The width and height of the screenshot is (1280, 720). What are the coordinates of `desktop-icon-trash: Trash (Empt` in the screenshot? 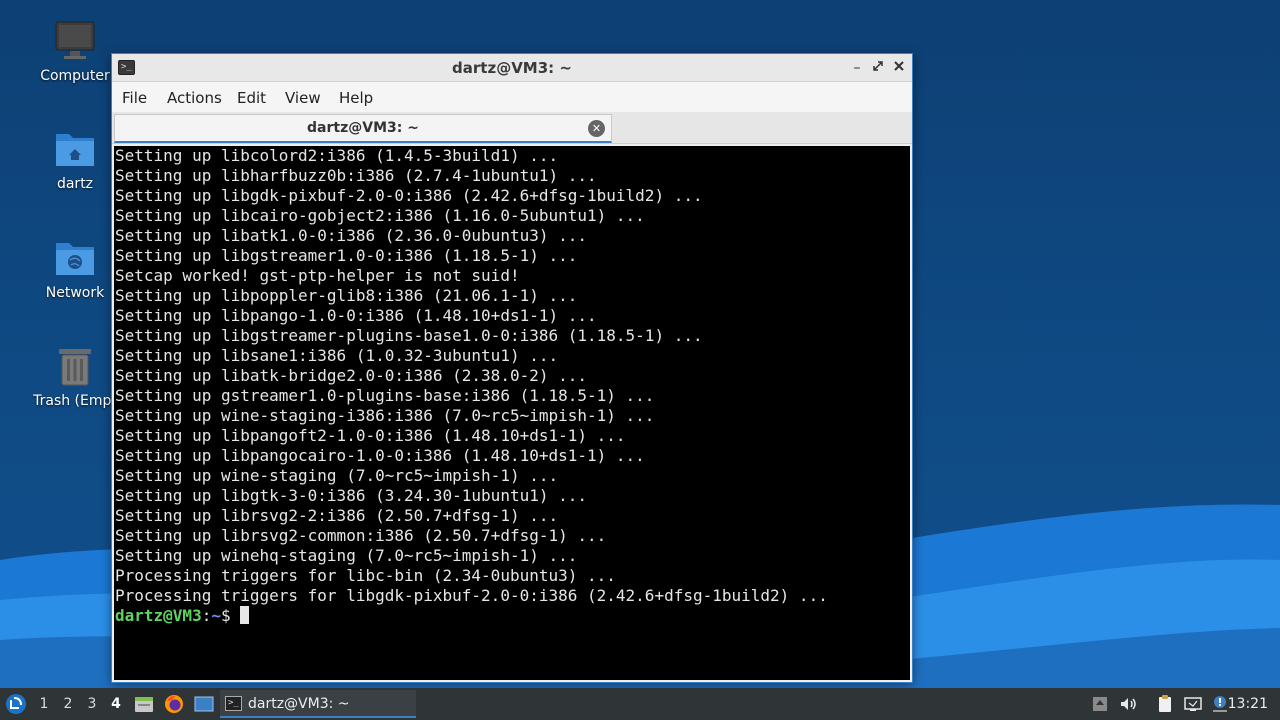 It's located at (75, 377).